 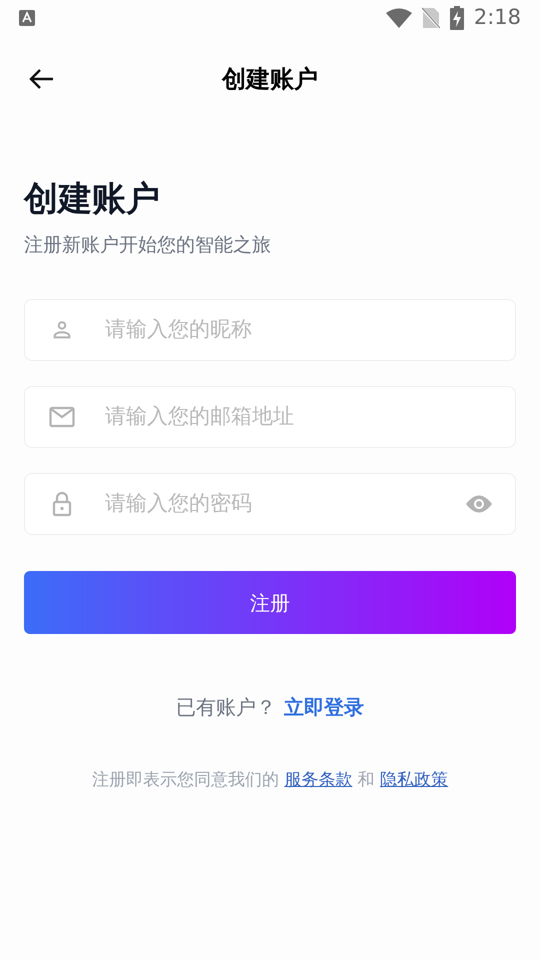 What do you see at coordinates (299, 330) in the screenshot?
I see `text-input: 请输入您的昵称` at bounding box center [299, 330].